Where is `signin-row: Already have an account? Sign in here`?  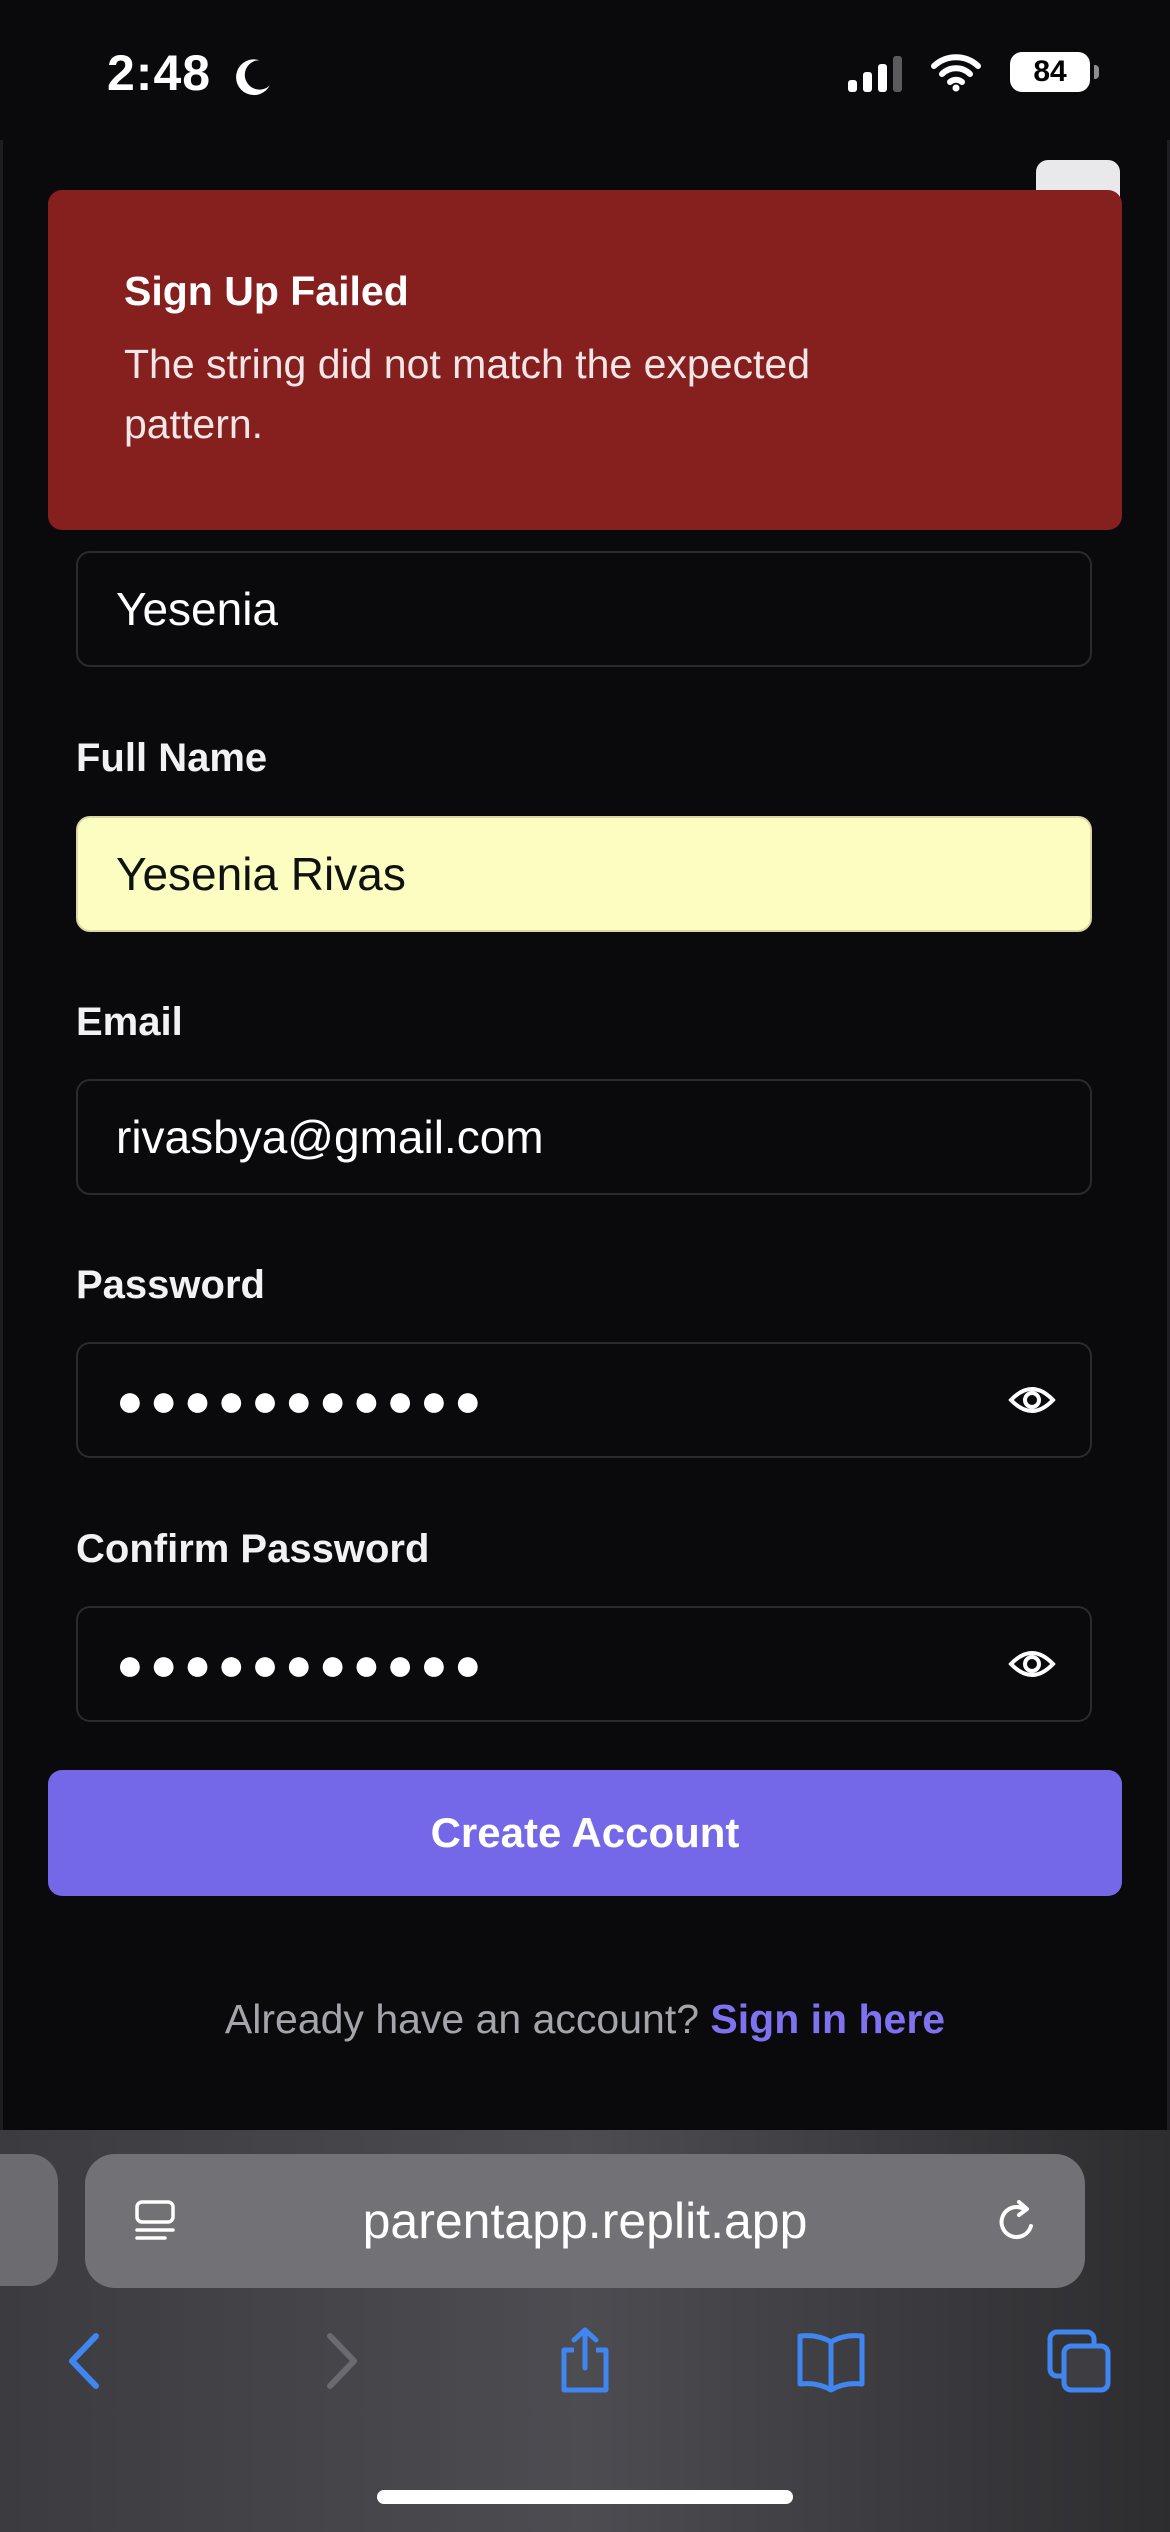 signin-row: Already have an account? Sign in here is located at coordinates (585, 2019).